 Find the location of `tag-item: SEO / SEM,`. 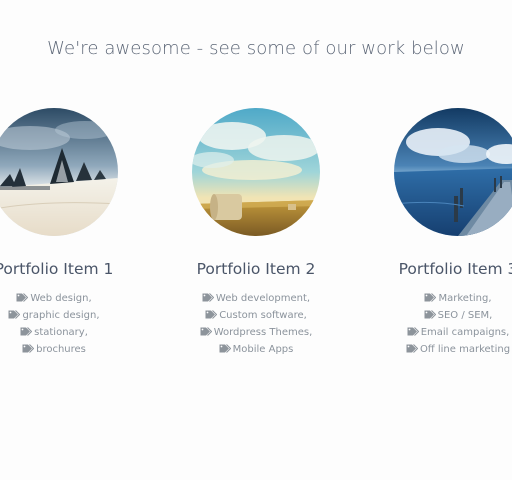

tag-item: SEO / SEM, is located at coordinates (440, 315).